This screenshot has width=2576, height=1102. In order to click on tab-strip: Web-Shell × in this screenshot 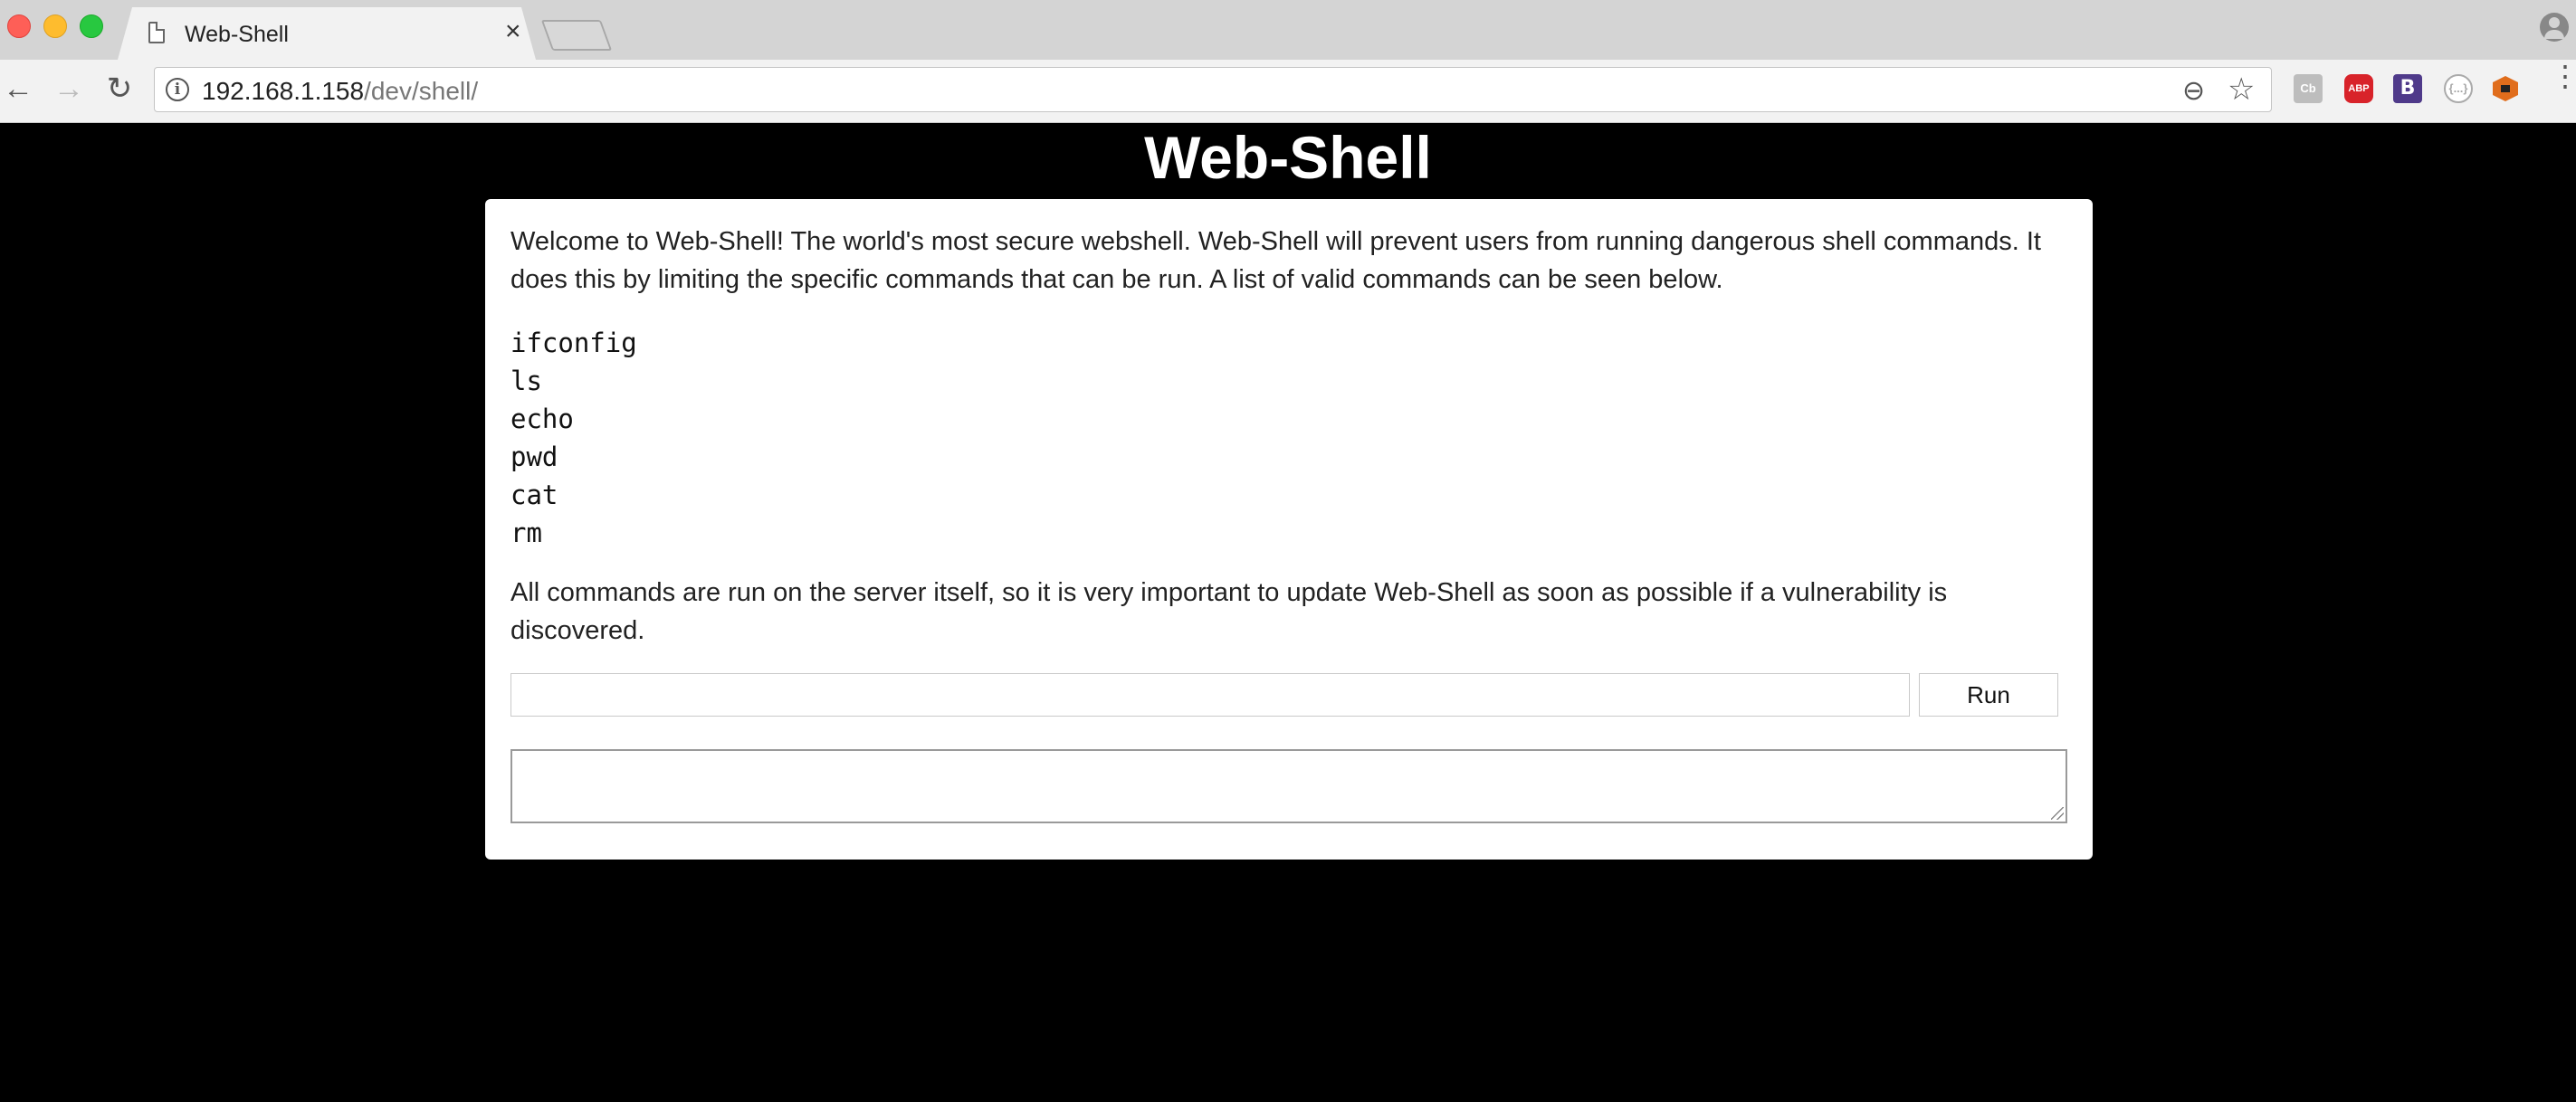, I will do `click(1288, 30)`.